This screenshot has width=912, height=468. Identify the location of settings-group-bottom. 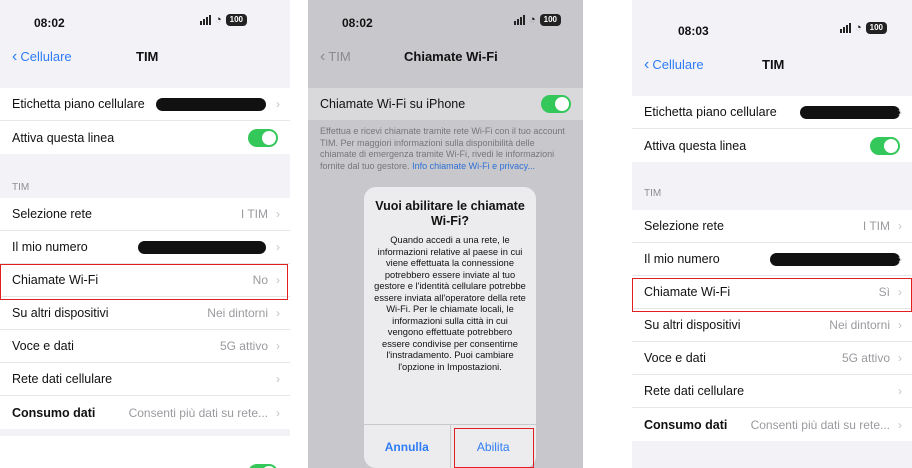
(145, 452).